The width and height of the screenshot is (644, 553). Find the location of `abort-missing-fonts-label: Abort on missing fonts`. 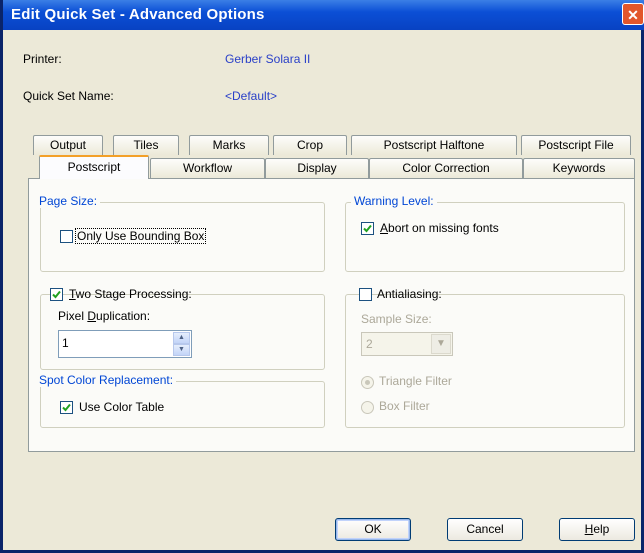

abort-missing-fonts-label: Abort on missing fonts is located at coordinates (439, 228).